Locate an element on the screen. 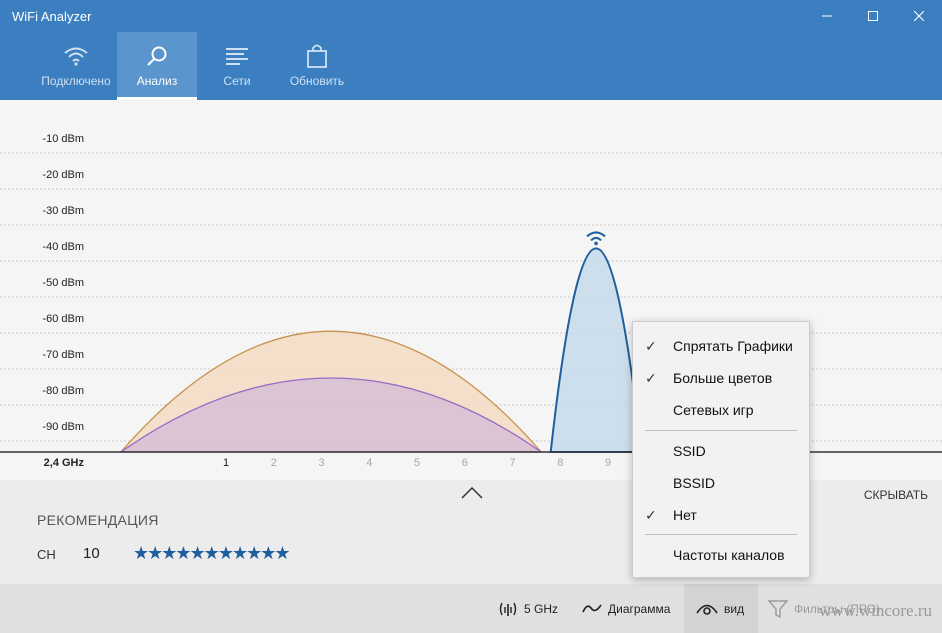  minimize-icon is located at coordinates (827, 16).